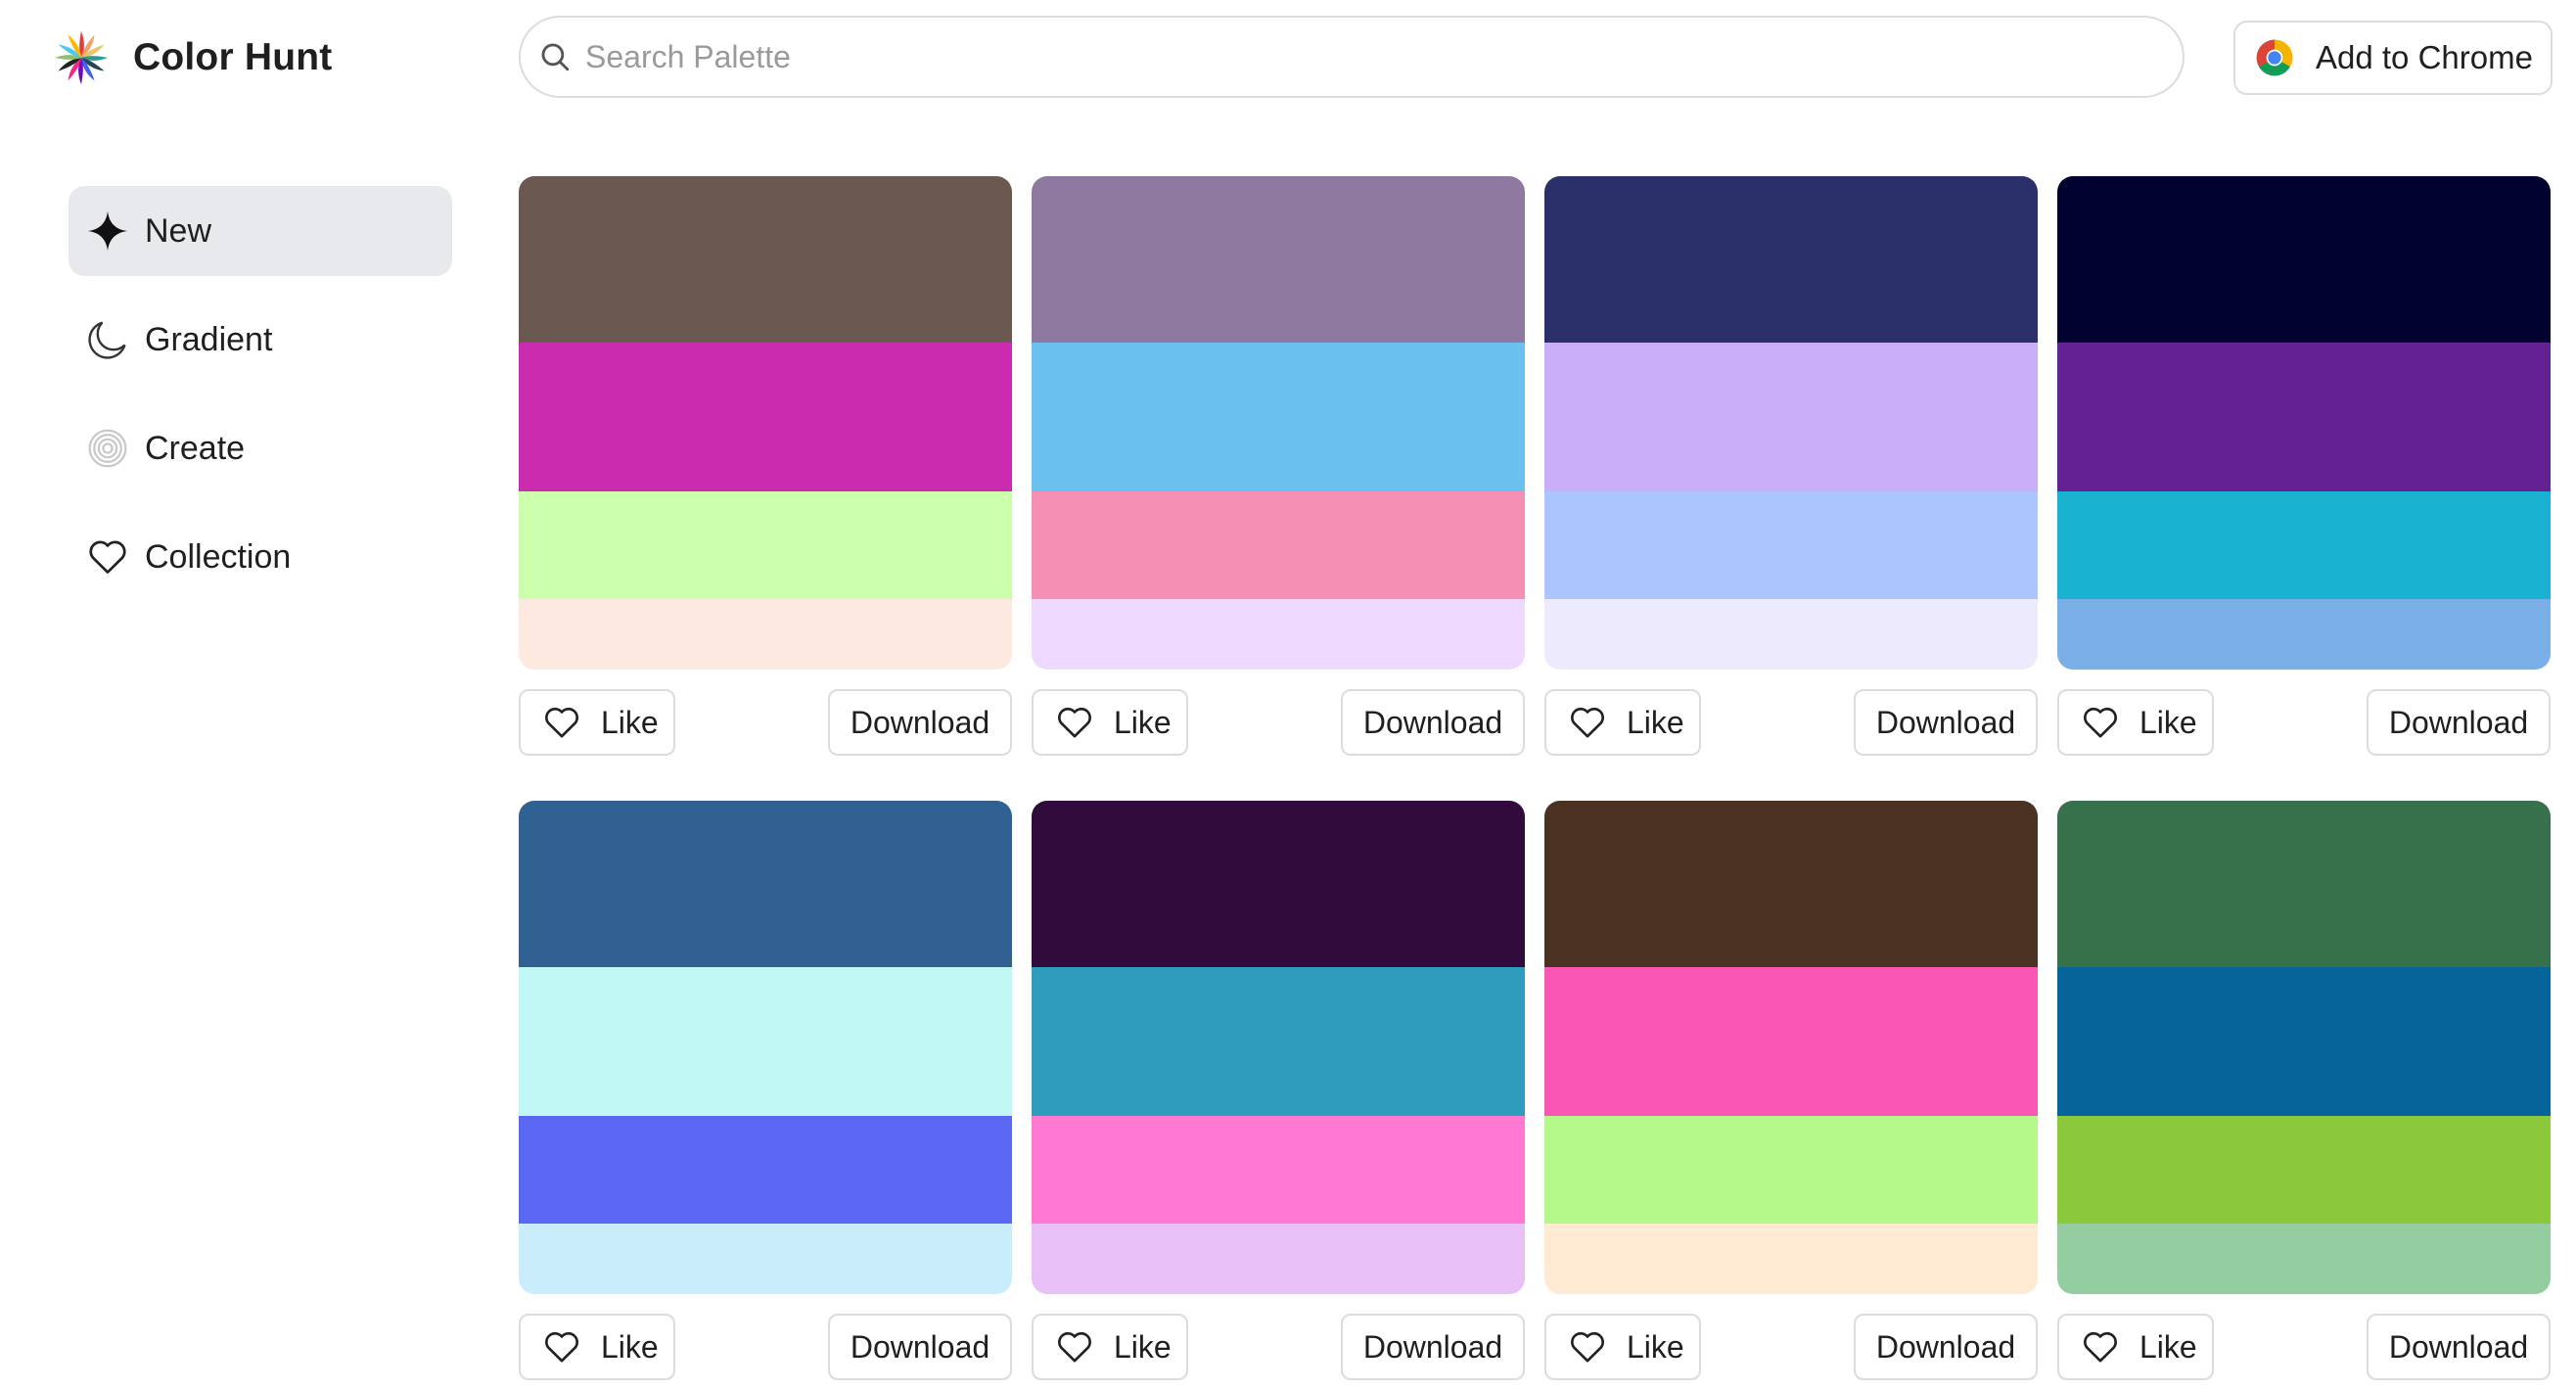  Describe the element at coordinates (555, 57) in the screenshot. I see `search-icon` at that location.